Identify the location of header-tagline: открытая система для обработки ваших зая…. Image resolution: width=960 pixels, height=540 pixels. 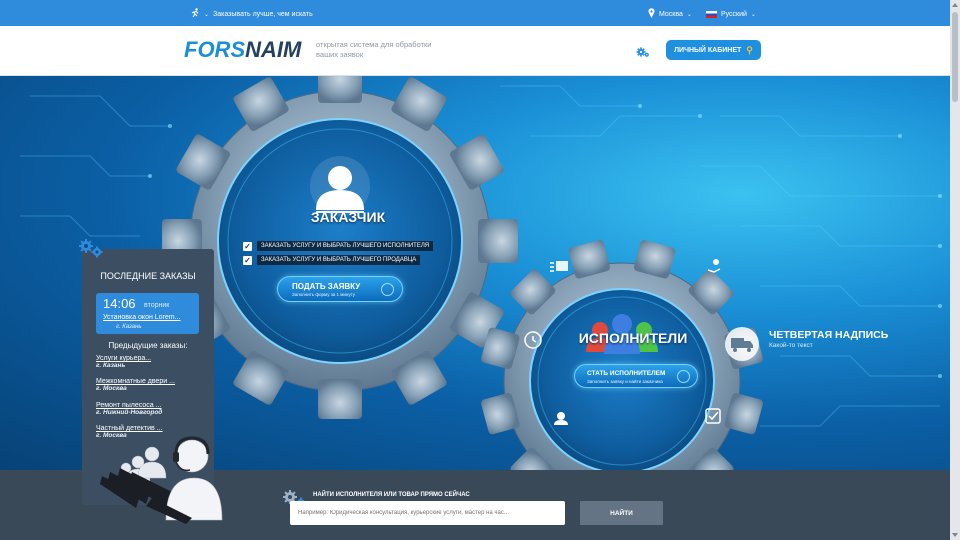
(374, 49).